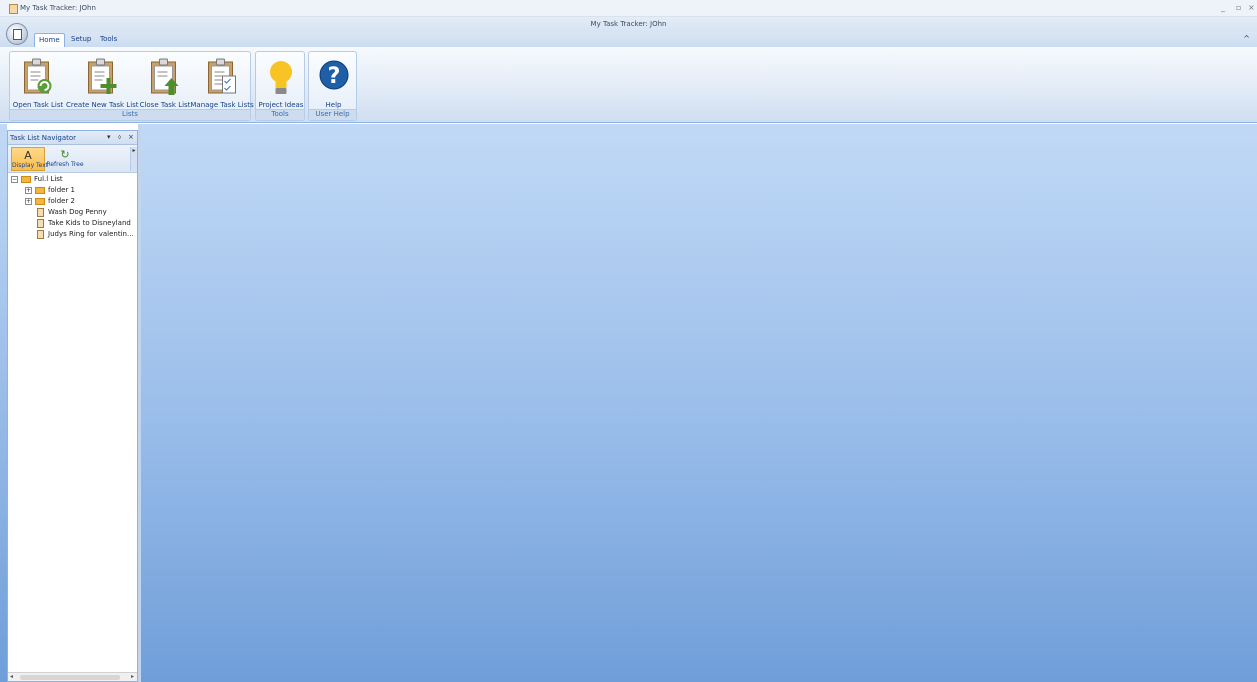 This screenshot has width=1257, height=682. I want to click on tools-group-label: Tools, so click(280, 114).